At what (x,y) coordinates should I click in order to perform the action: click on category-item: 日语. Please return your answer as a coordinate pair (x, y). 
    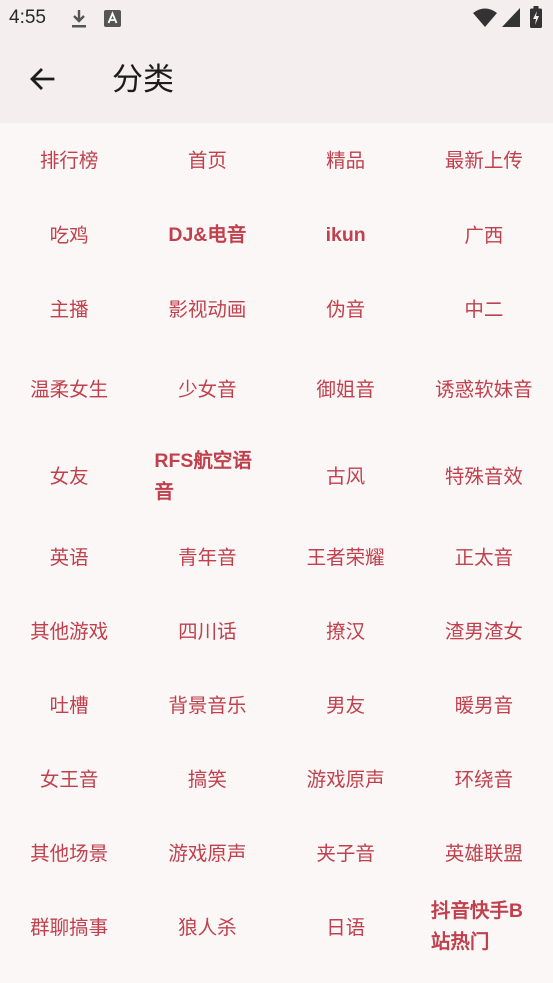
    Looking at the image, I should click on (346, 927).